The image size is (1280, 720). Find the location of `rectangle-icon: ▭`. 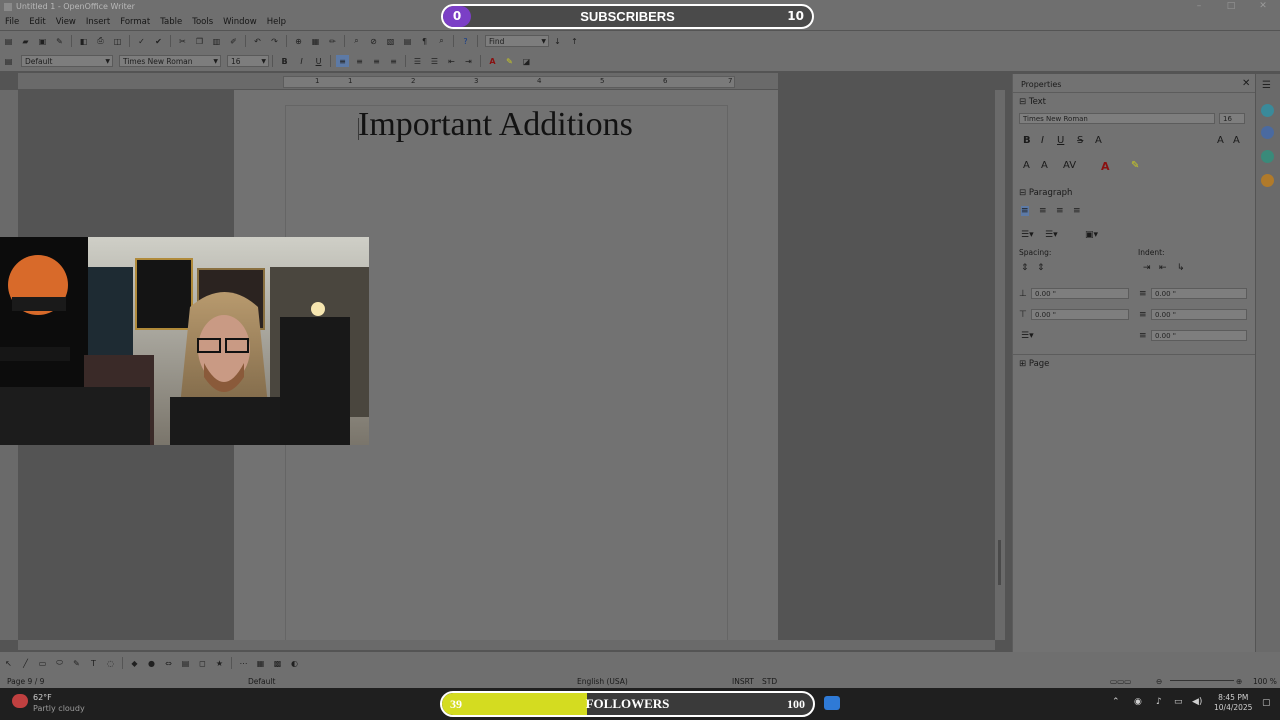

rectangle-icon: ▭ is located at coordinates (42, 663).